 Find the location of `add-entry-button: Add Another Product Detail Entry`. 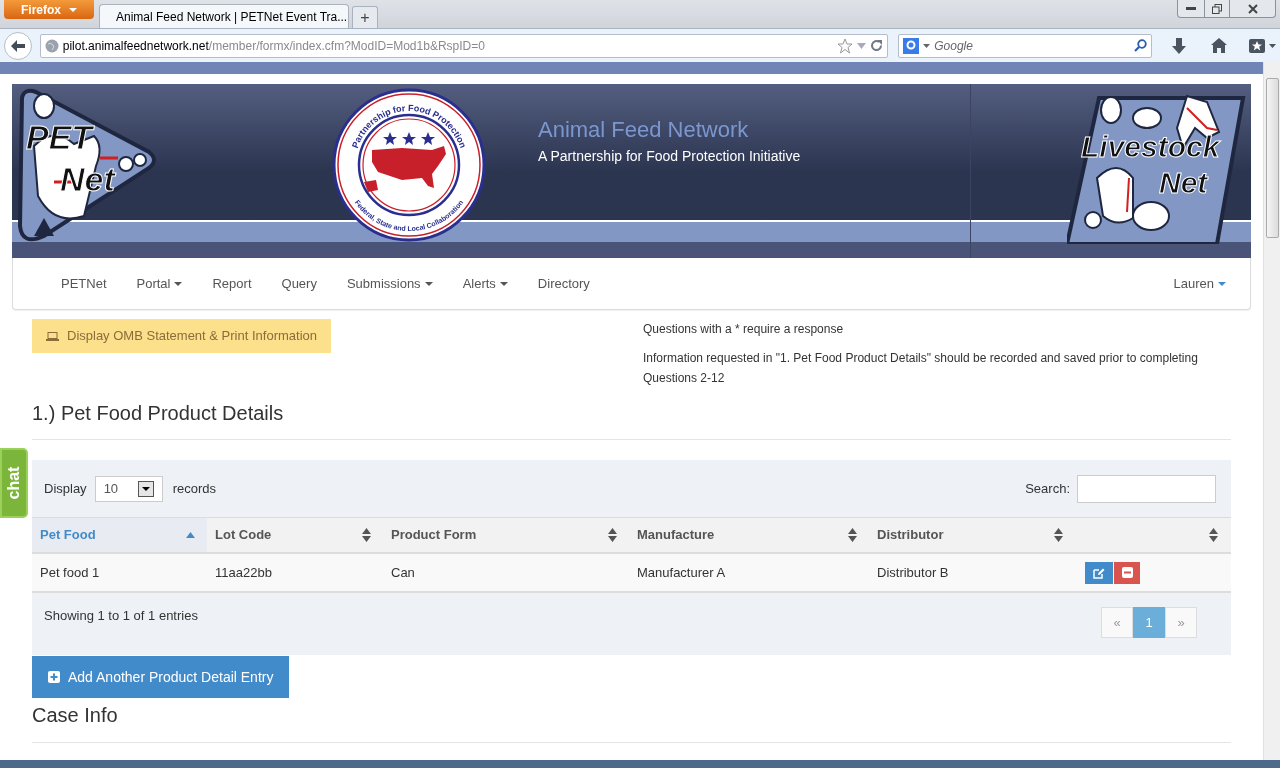

add-entry-button: Add Another Product Detail Entry is located at coordinates (161, 677).